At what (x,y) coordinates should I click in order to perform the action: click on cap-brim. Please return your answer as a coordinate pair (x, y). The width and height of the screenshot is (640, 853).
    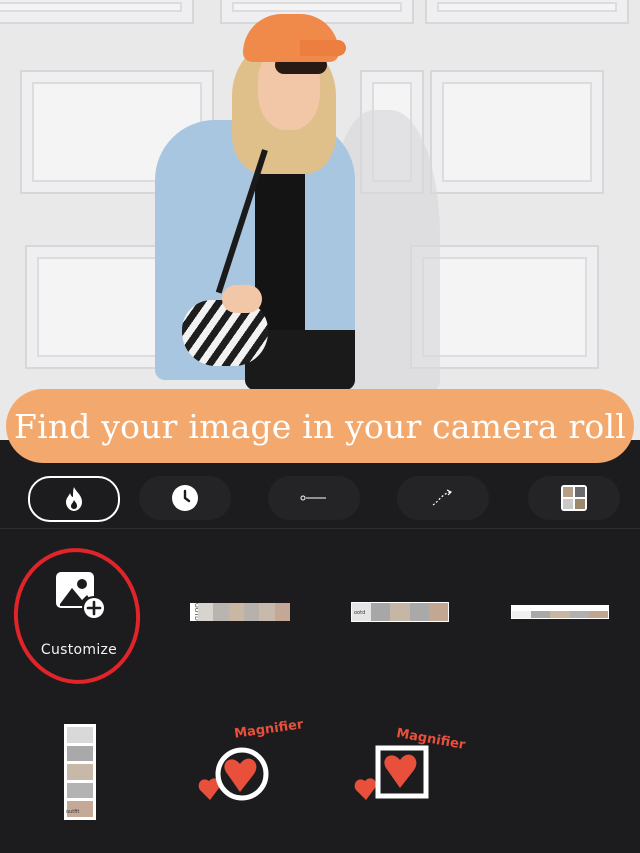
    Looking at the image, I should click on (323, 48).